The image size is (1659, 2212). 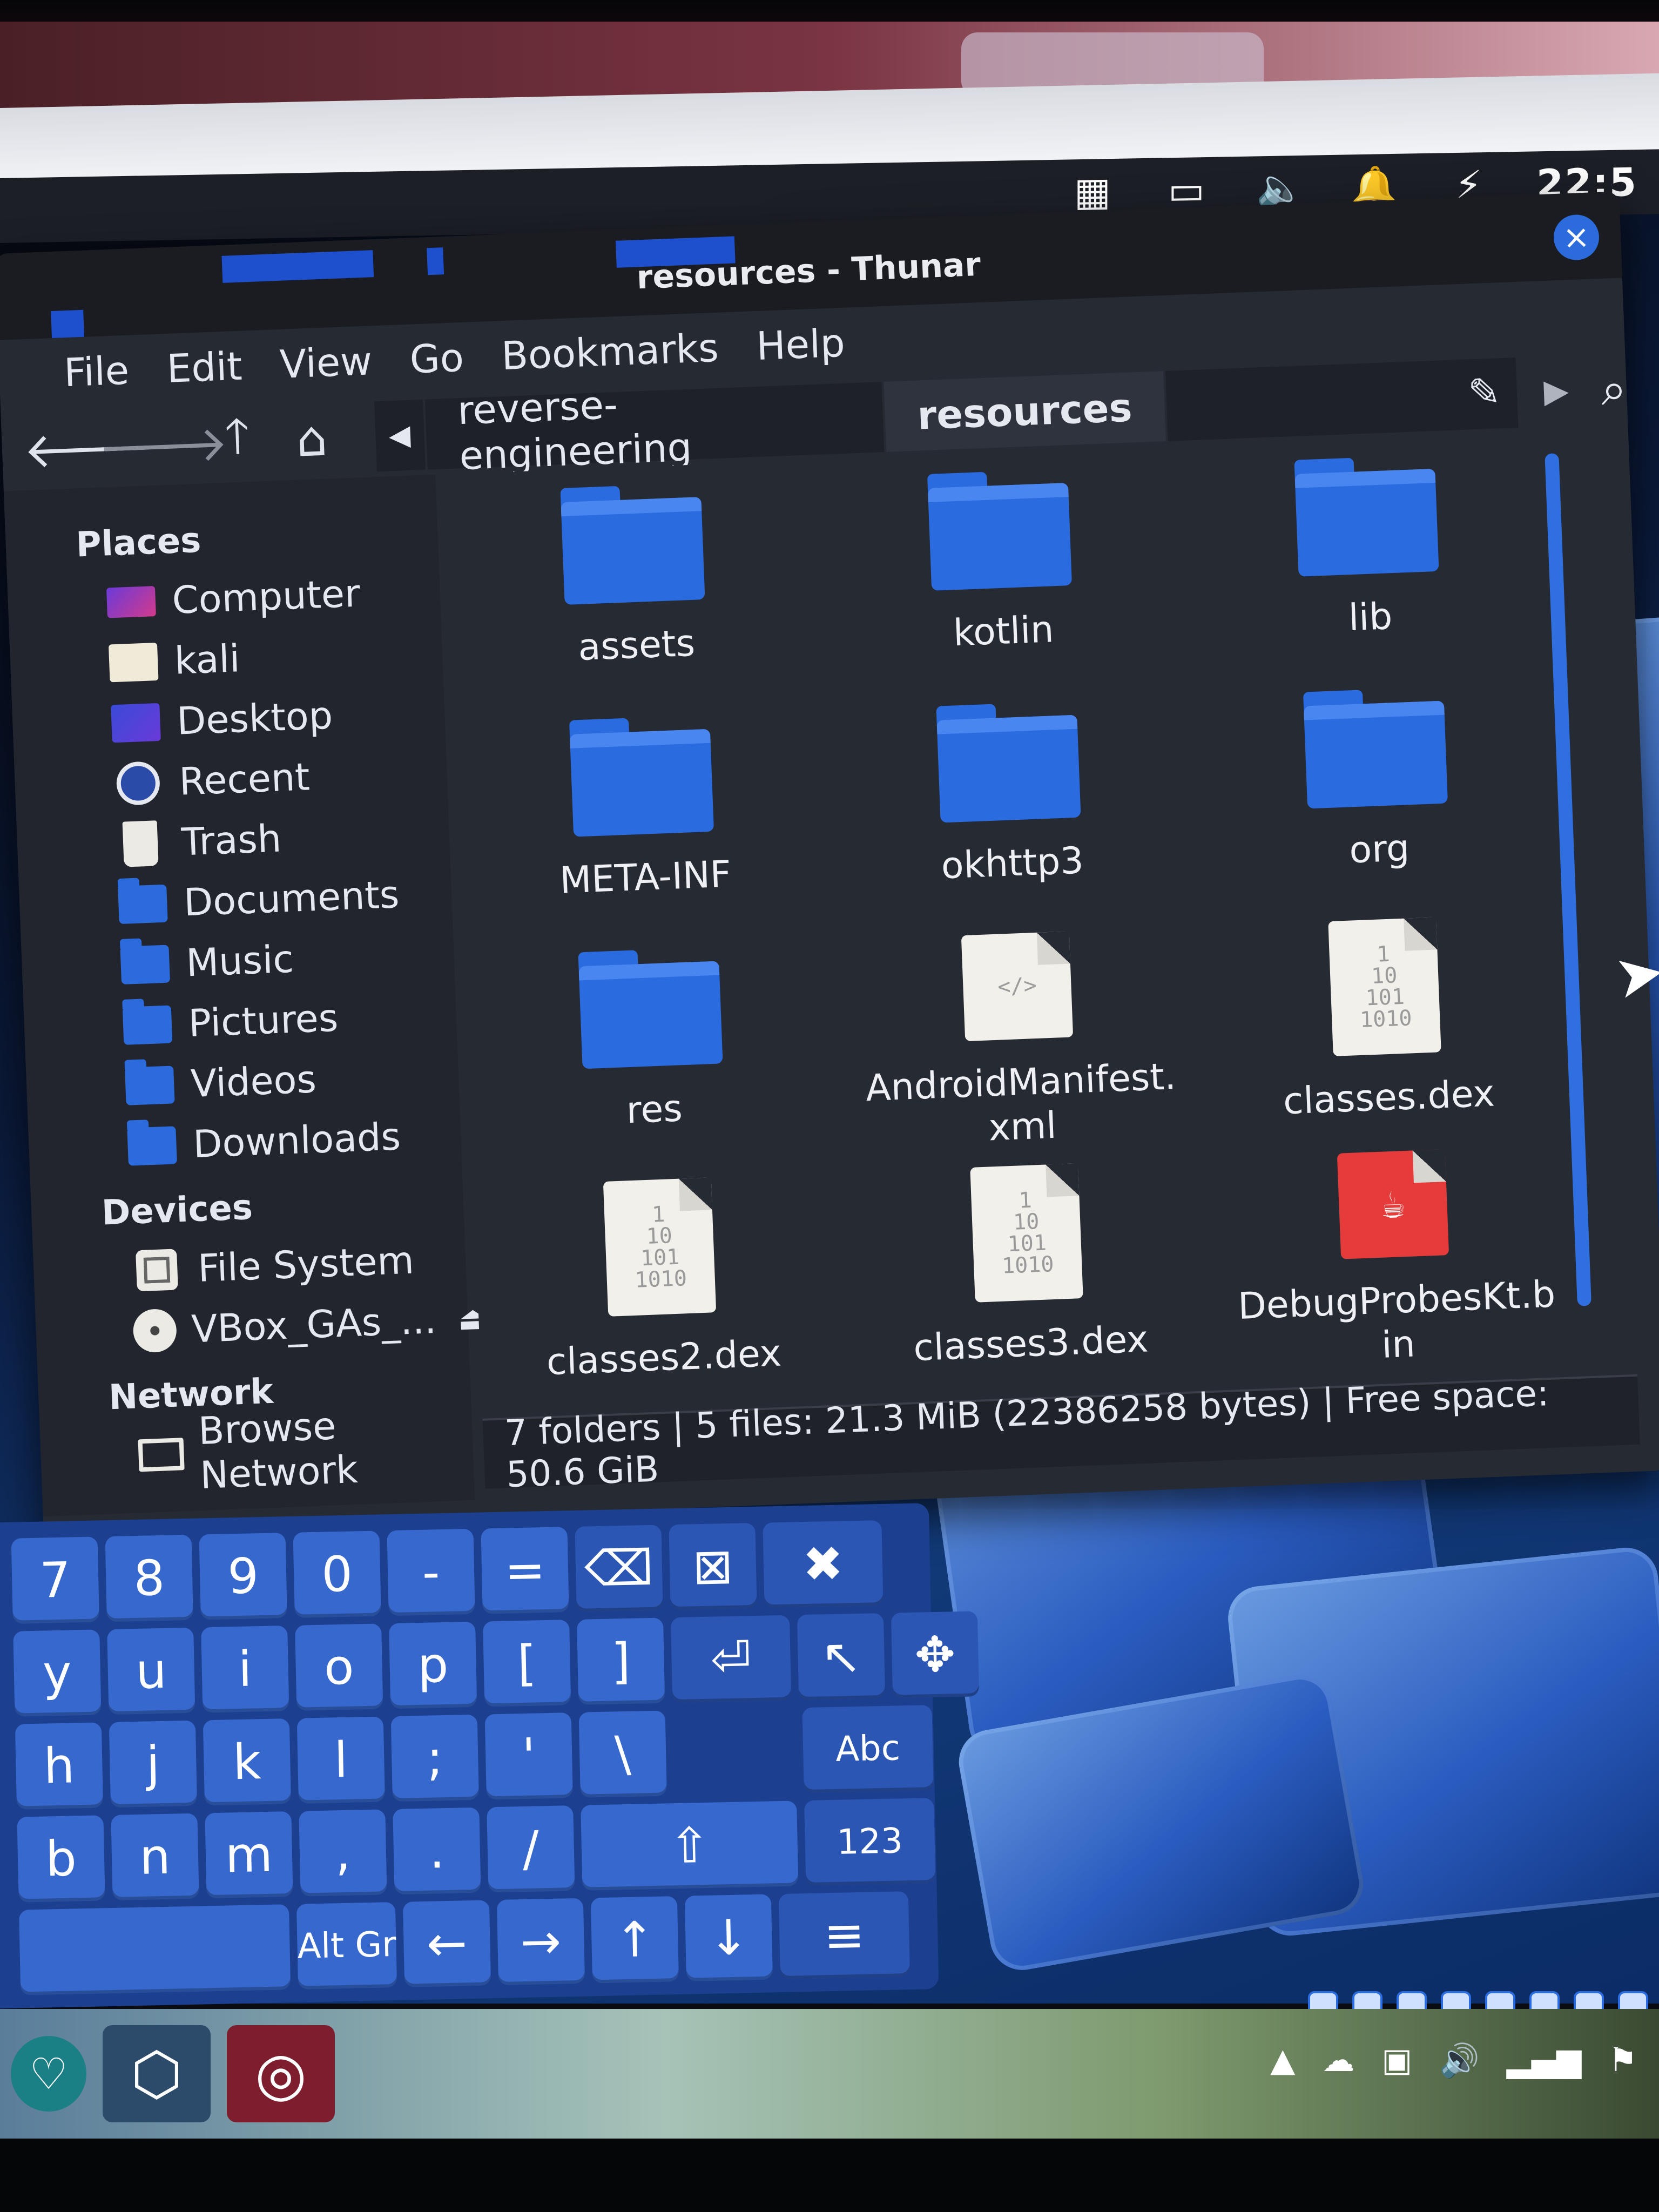 I want to click on delete-icon: ⊠, so click(x=713, y=1566).